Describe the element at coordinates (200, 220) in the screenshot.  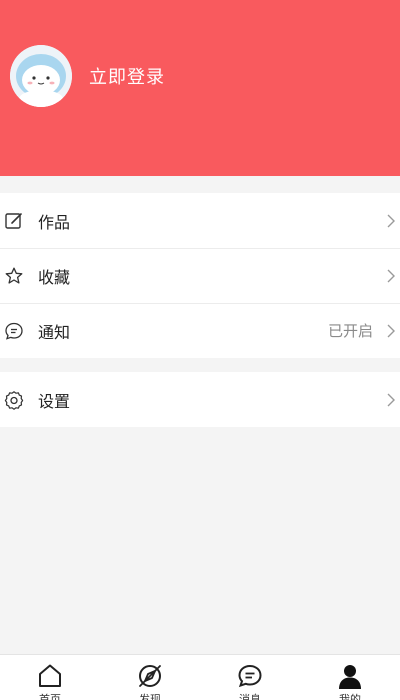
I see `menu-item-works: 作品` at that location.